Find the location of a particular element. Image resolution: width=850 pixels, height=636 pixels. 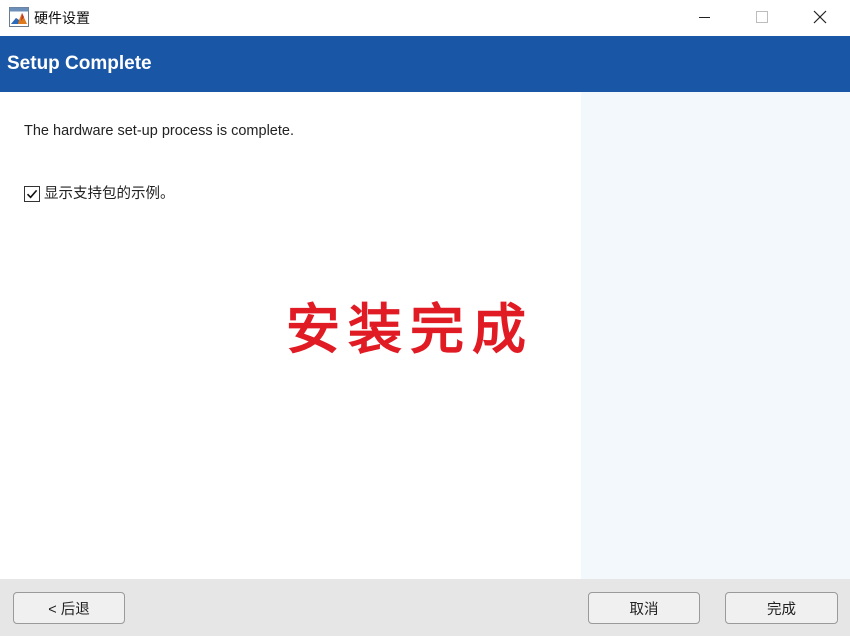

cancel-button: 取消 is located at coordinates (644, 608).